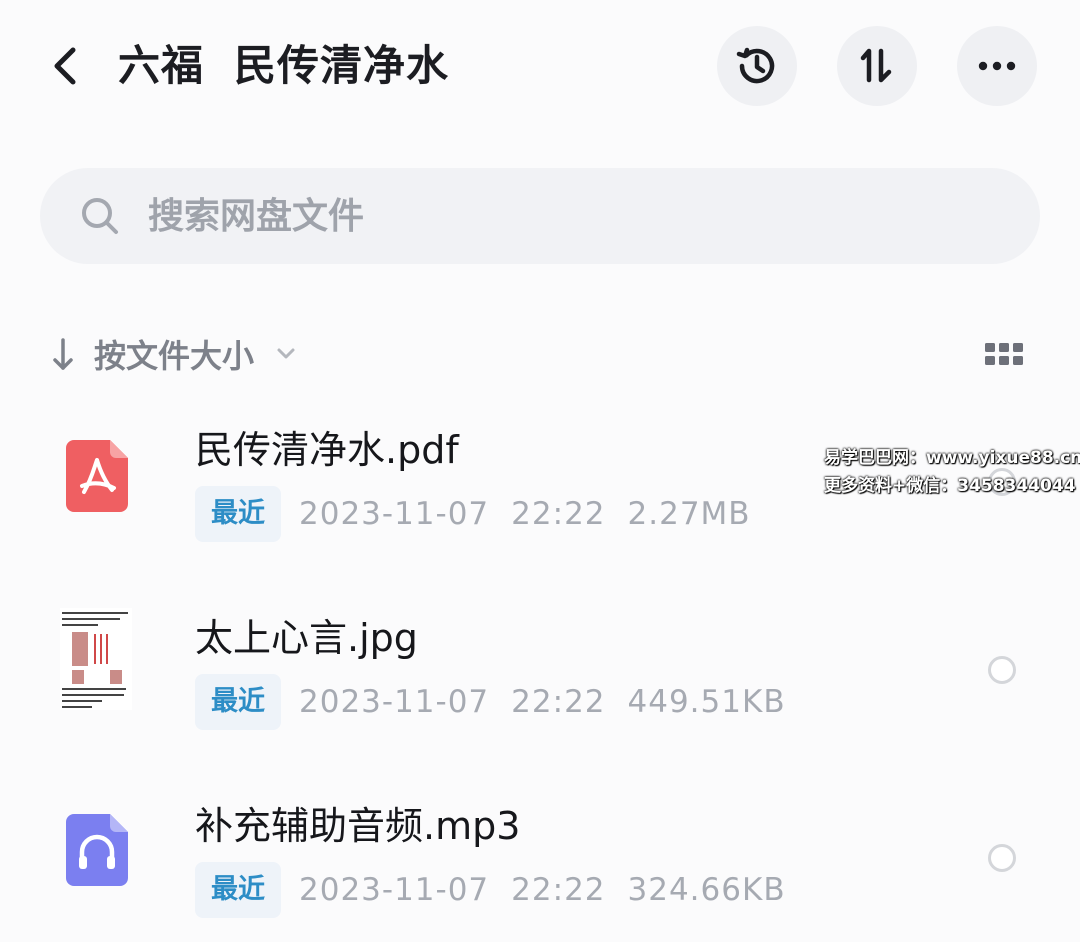 The height and width of the screenshot is (942, 1080). Describe the element at coordinates (358, 826) in the screenshot. I see `file-name: 补充辅助音频.mp3` at that location.